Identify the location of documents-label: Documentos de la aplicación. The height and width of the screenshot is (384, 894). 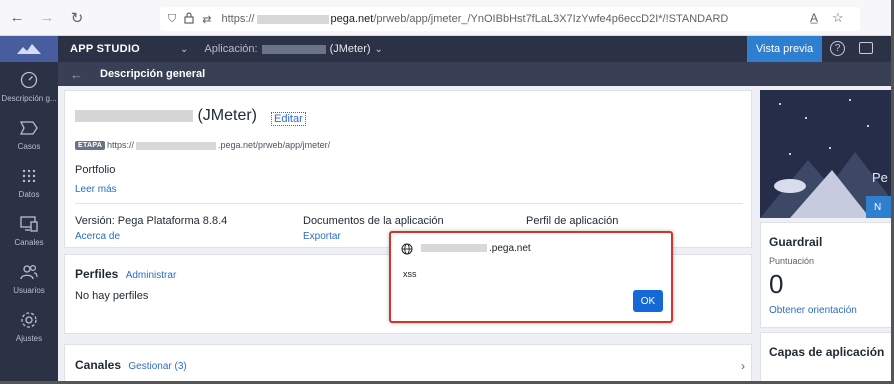
(373, 221).